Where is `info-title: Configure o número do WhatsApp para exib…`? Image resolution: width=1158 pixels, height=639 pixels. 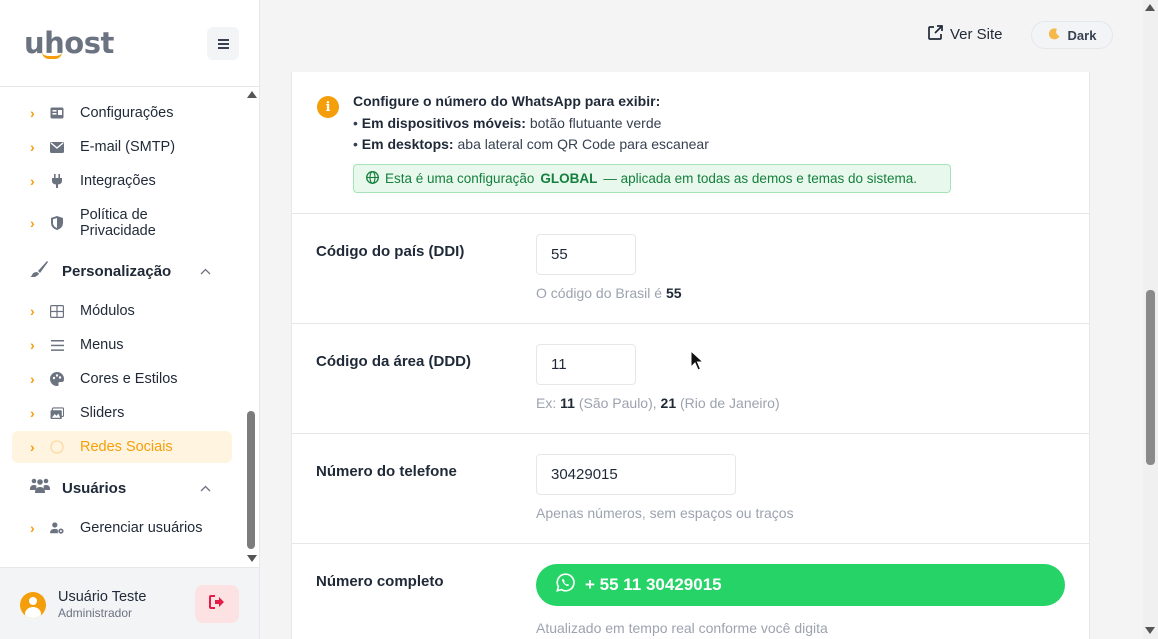
info-title: Configure o número do WhatsApp para exib… is located at coordinates (507, 101).